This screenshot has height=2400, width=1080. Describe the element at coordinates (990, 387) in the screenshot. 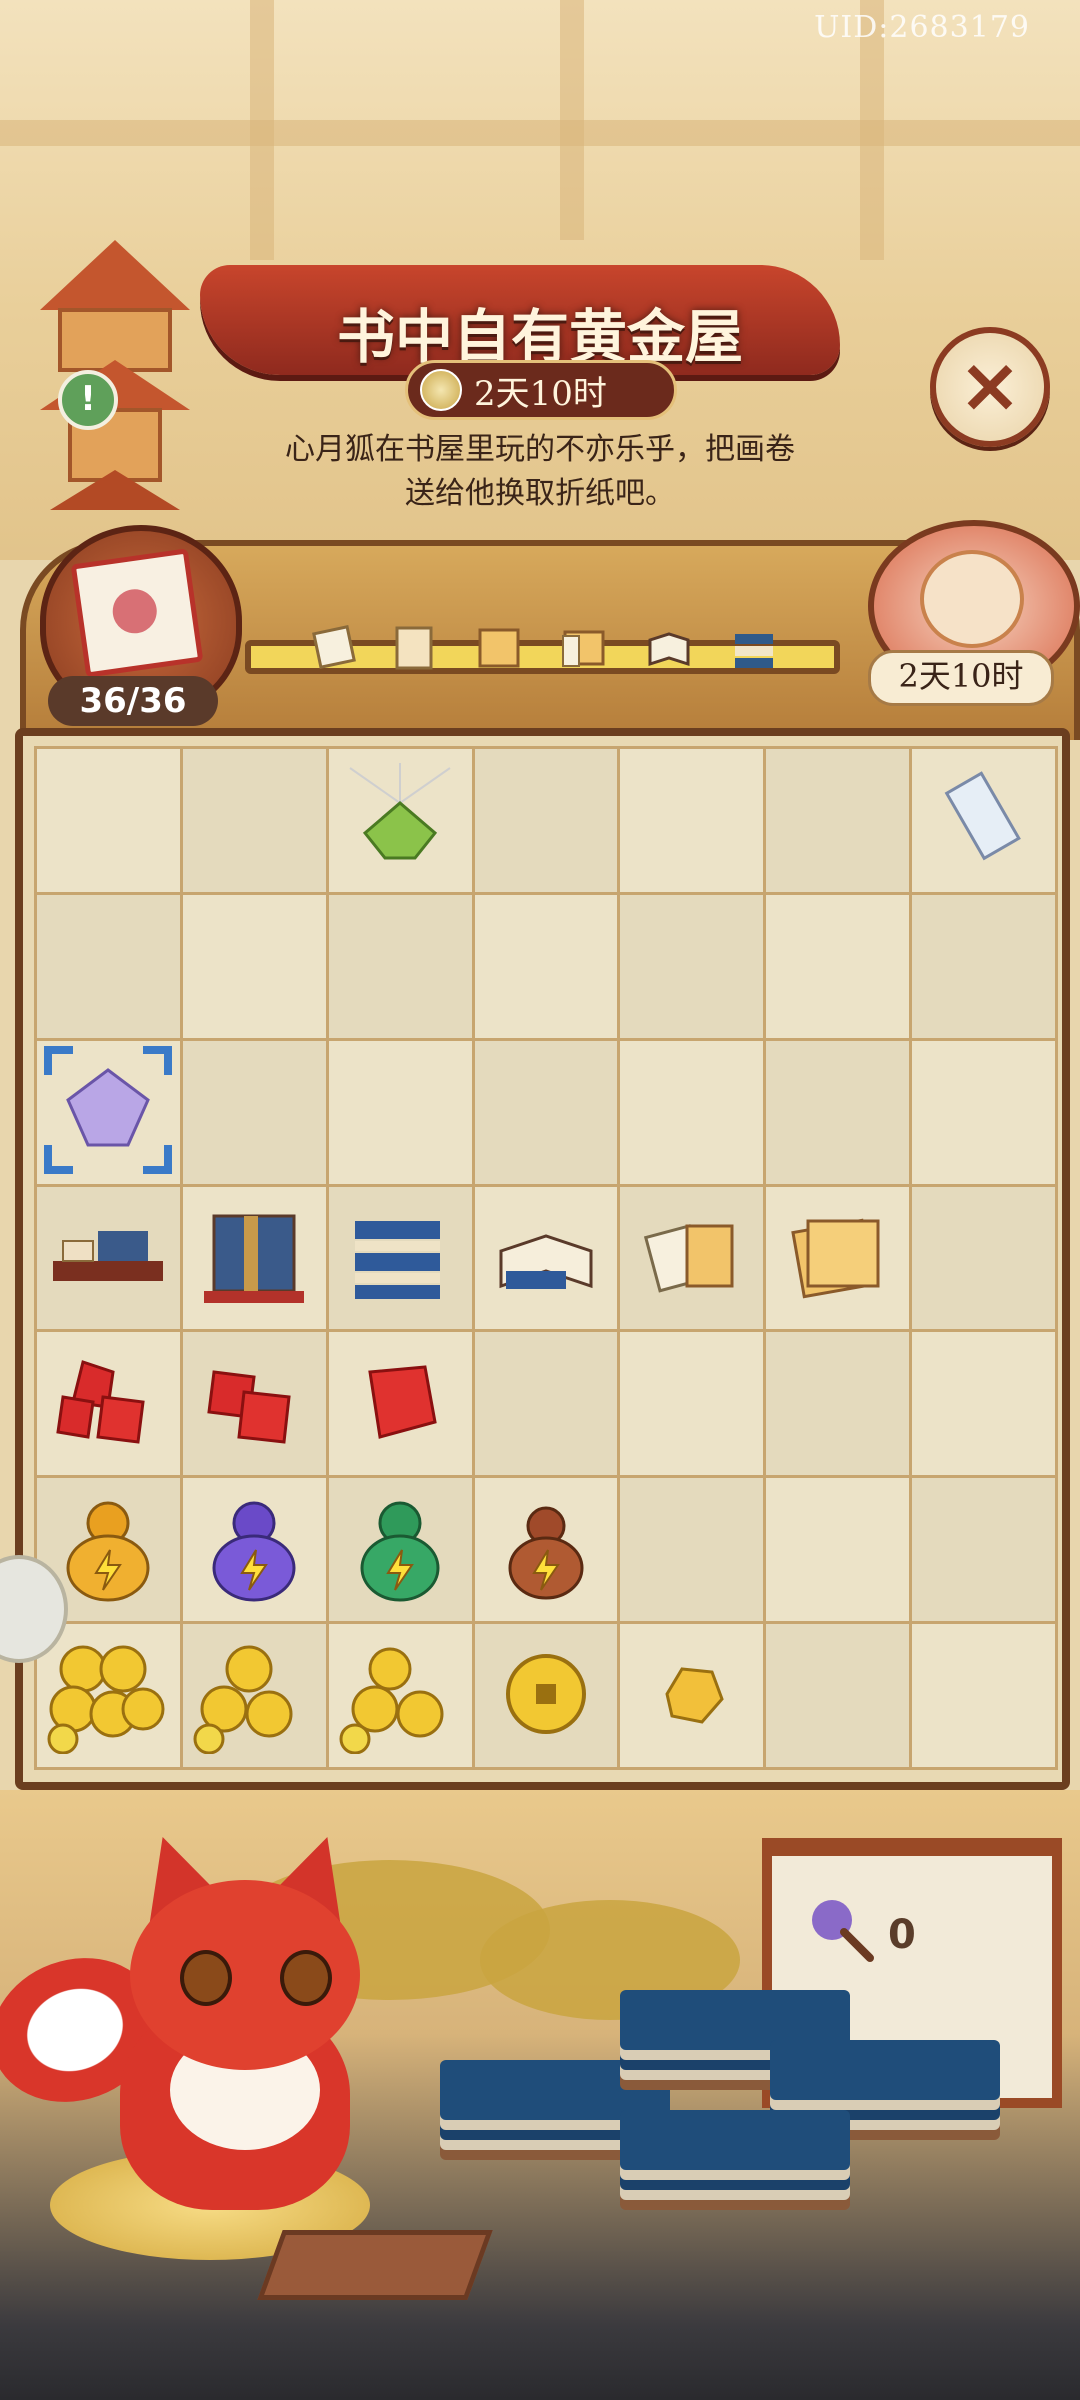

I see `close-button: ×` at that location.